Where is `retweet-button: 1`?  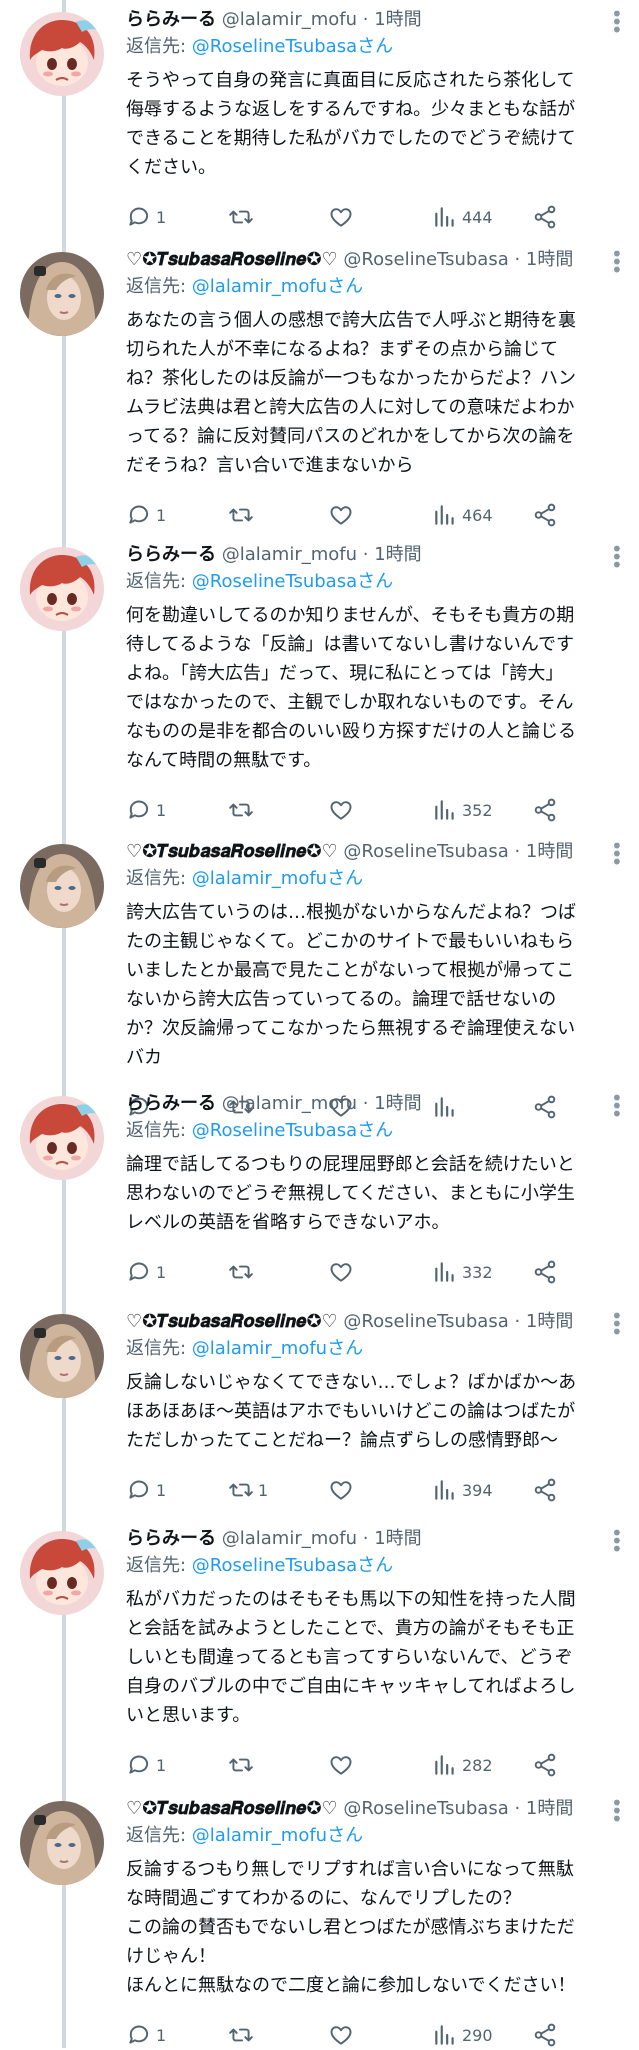 retweet-button: 1 is located at coordinates (248, 1490).